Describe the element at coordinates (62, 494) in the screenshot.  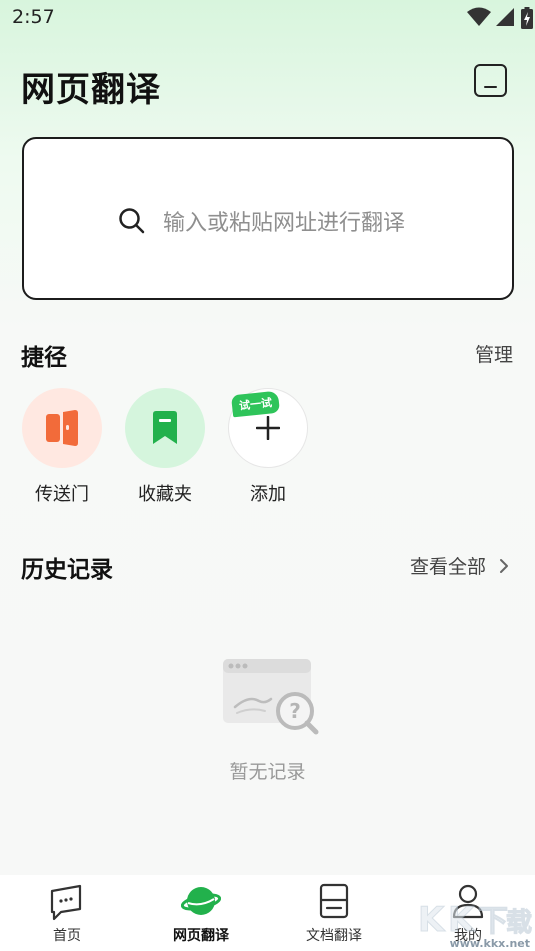
I see `shortcut-label: 传送门` at that location.